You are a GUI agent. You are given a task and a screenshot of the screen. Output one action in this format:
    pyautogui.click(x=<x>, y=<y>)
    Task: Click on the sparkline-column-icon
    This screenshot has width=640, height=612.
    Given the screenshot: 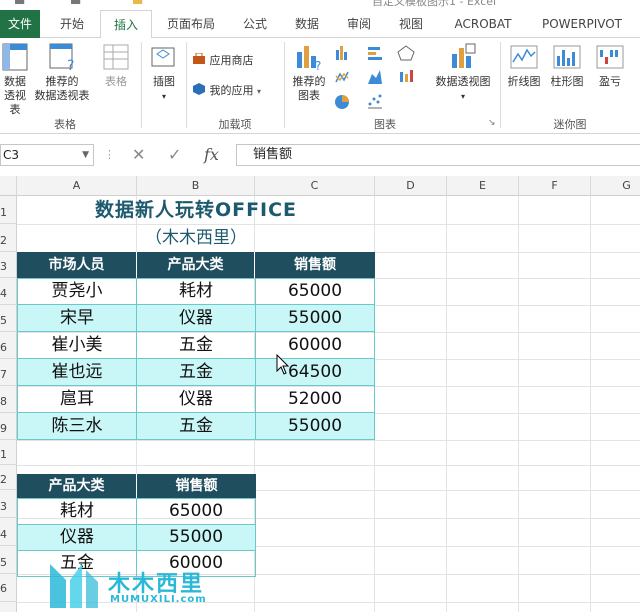 What is the action you would take?
    pyautogui.click(x=567, y=57)
    